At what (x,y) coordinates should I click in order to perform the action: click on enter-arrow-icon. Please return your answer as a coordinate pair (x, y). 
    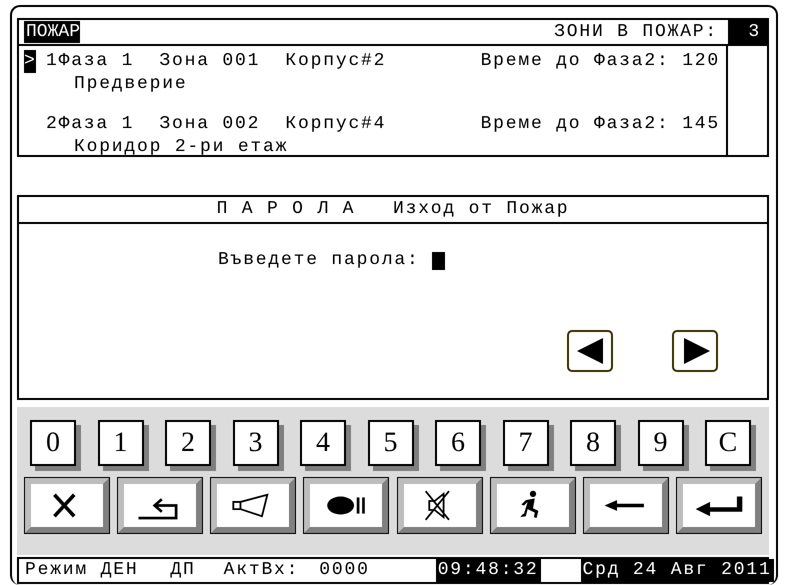
    Looking at the image, I should click on (719, 506).